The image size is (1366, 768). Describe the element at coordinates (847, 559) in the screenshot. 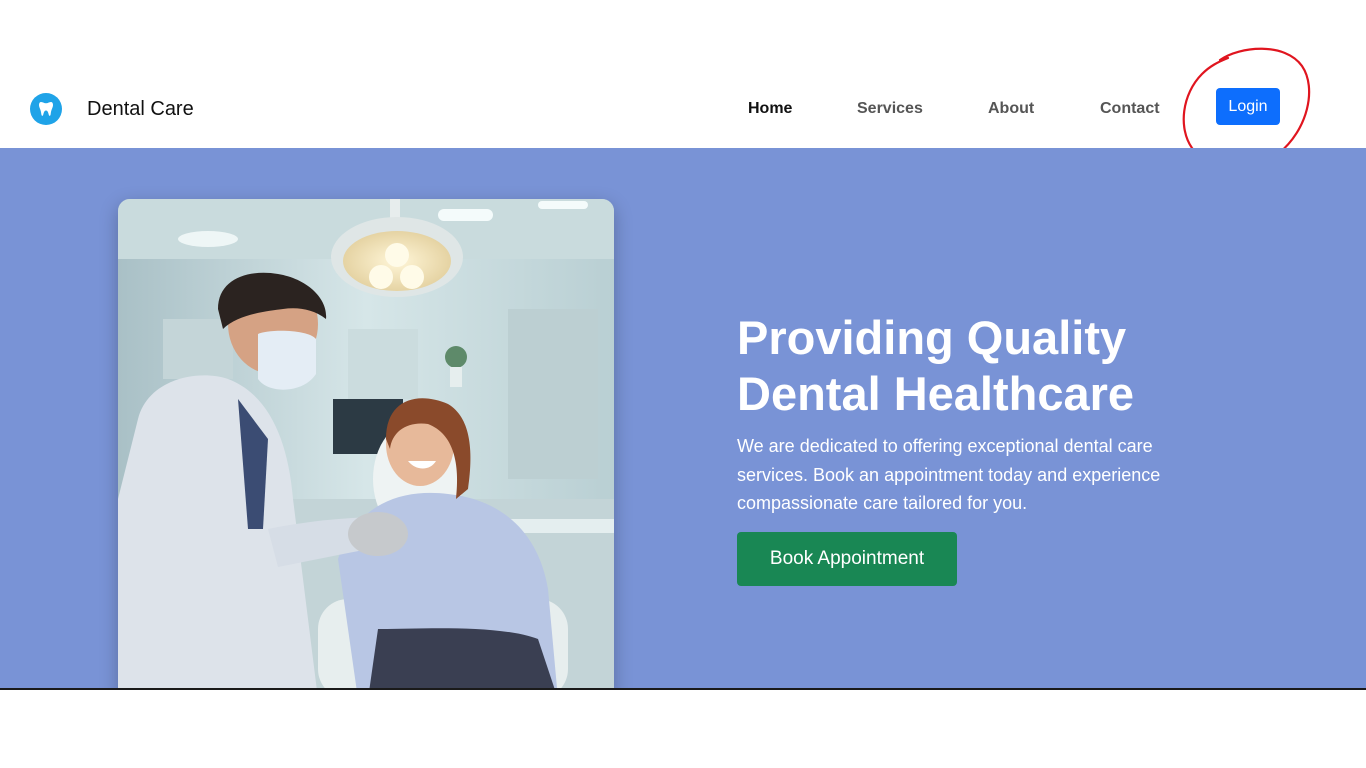

I see `book-appointment-button: Book Appointment` at that location.